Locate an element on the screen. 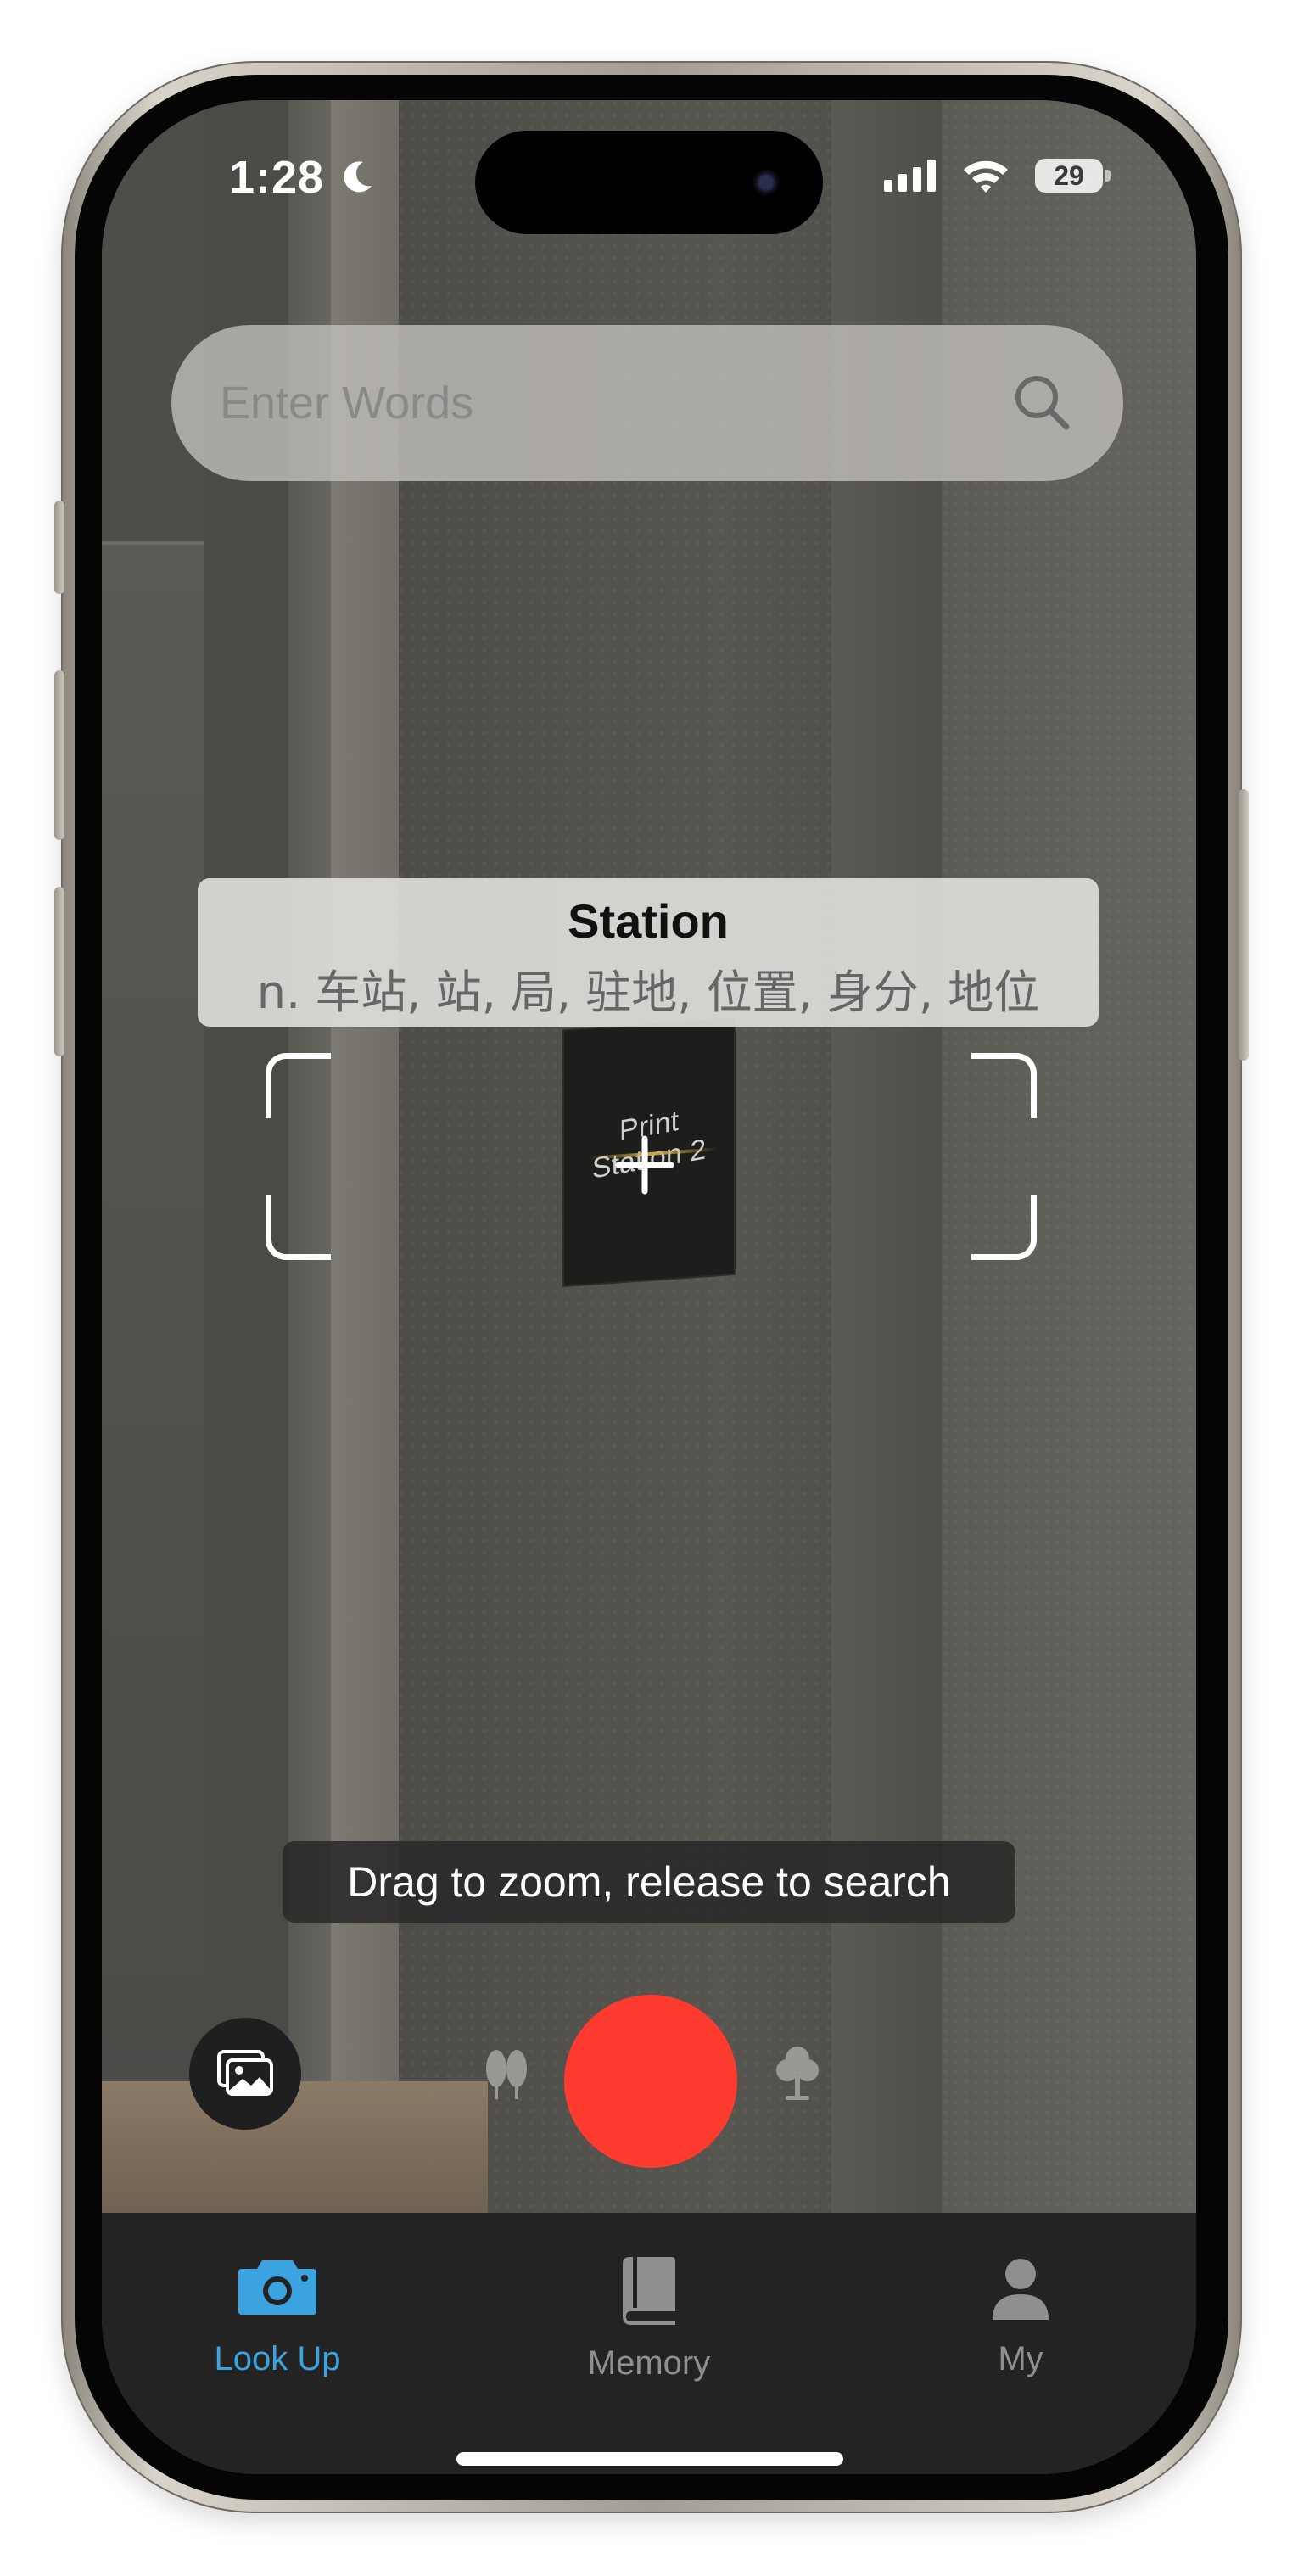 The width and height of the screenshot is (1298, 2576). translation-definition: n. 车站, 站, 局, 驻地, 位置, 身分, 地位 is located at coordinates (648, 992).